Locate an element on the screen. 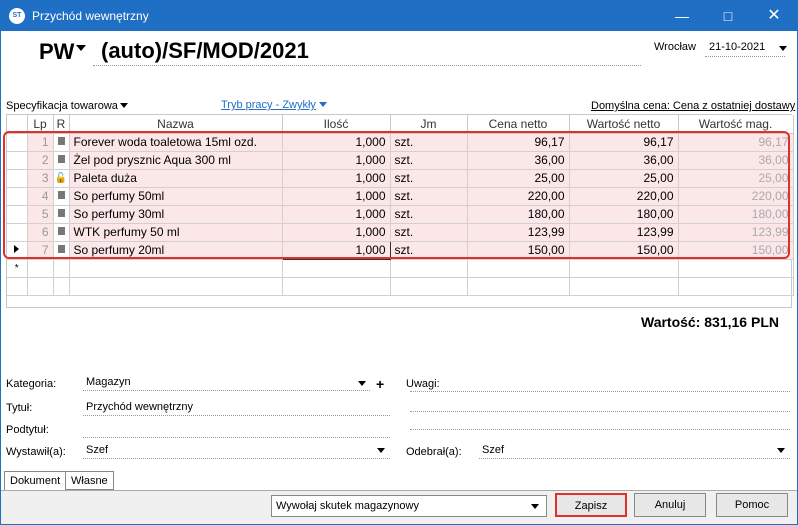 This screenshot has width=798, height=525. cell-lp: 1 is located at coordinates (40, 142).